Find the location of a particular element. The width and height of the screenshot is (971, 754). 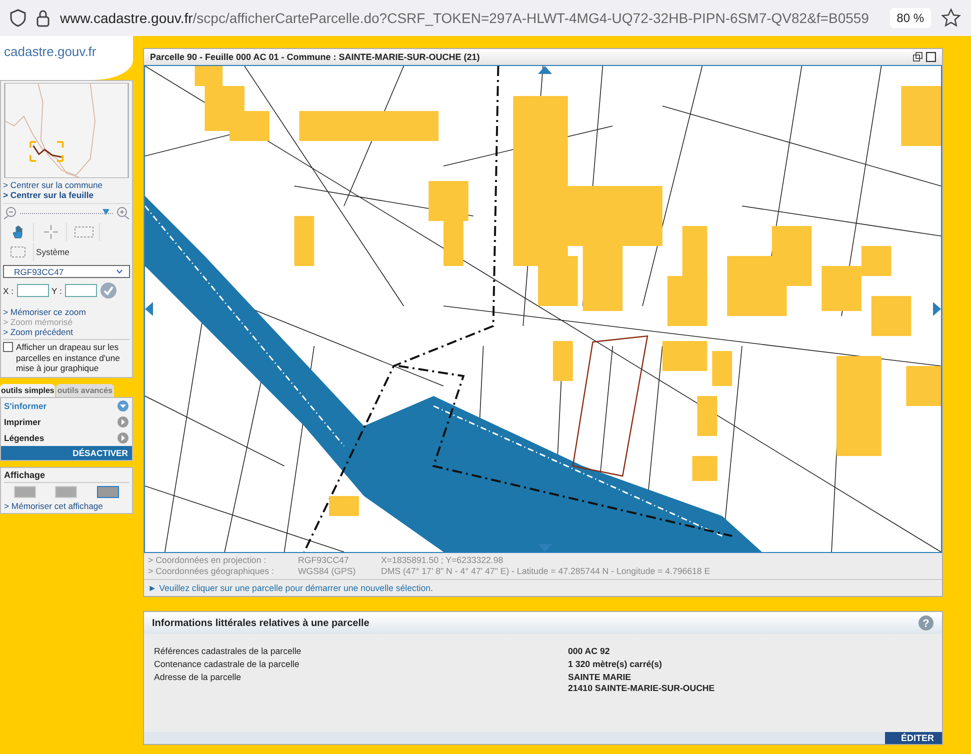

center-link: > Centrer sur la feuille is located at coordinates (66, 195).